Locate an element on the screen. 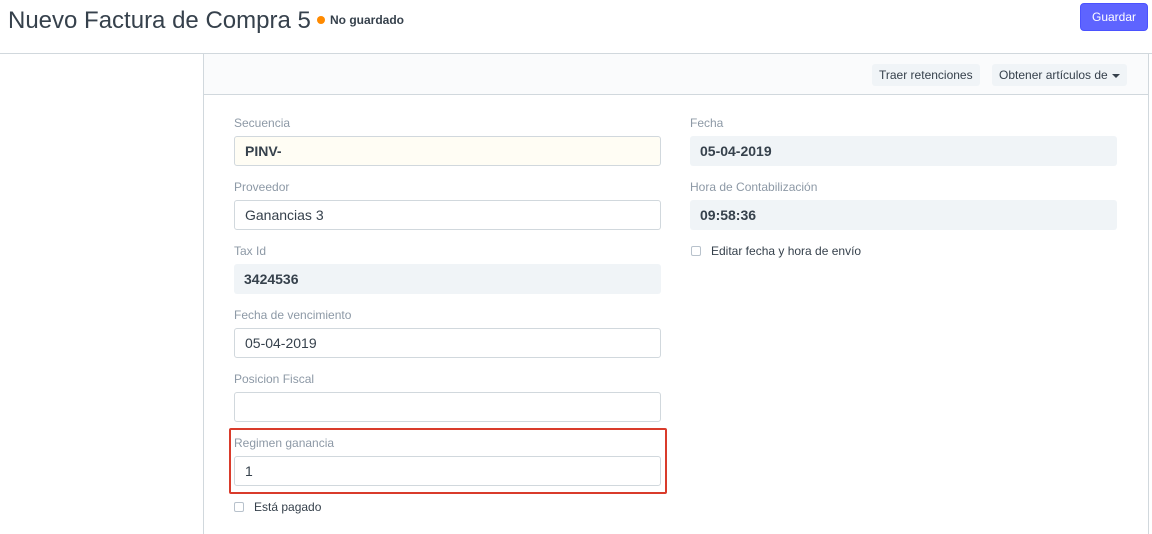 This screenshot has width=1152, height=534. secuencia-label: Secuencia is located at coordinates (262, 123).